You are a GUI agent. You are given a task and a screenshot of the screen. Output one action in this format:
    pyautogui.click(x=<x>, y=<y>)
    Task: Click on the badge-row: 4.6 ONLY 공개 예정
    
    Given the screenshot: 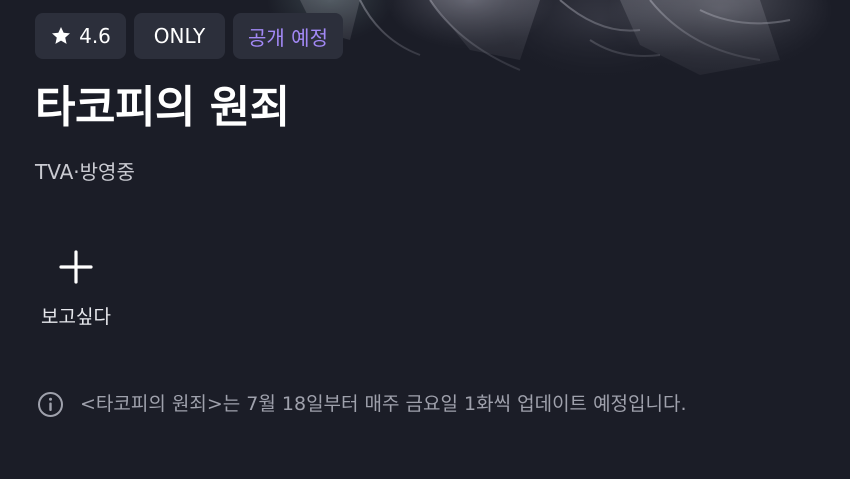 What is the action you would take?
    pyautogui.click(x=189, y=36)
    